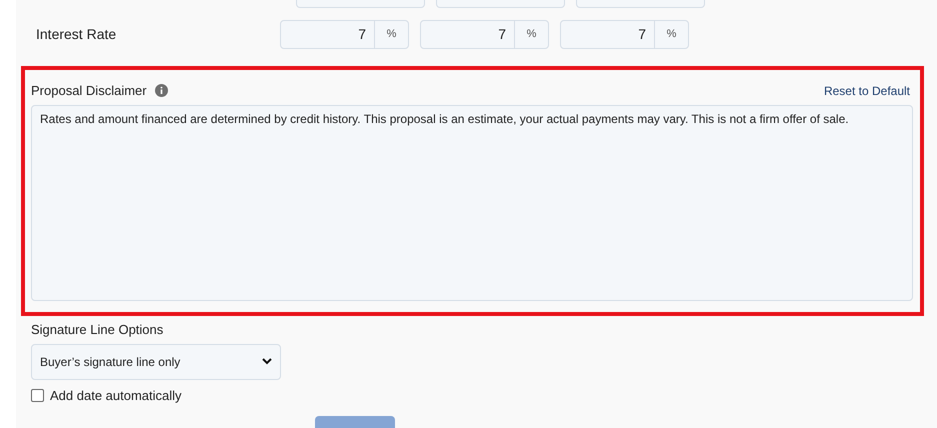 This screenshot has width=937, height=428. Describe the element at coordinates (156, 362) in the screenshot. I see `signature-select: Buyer’s signature line only` at that location.